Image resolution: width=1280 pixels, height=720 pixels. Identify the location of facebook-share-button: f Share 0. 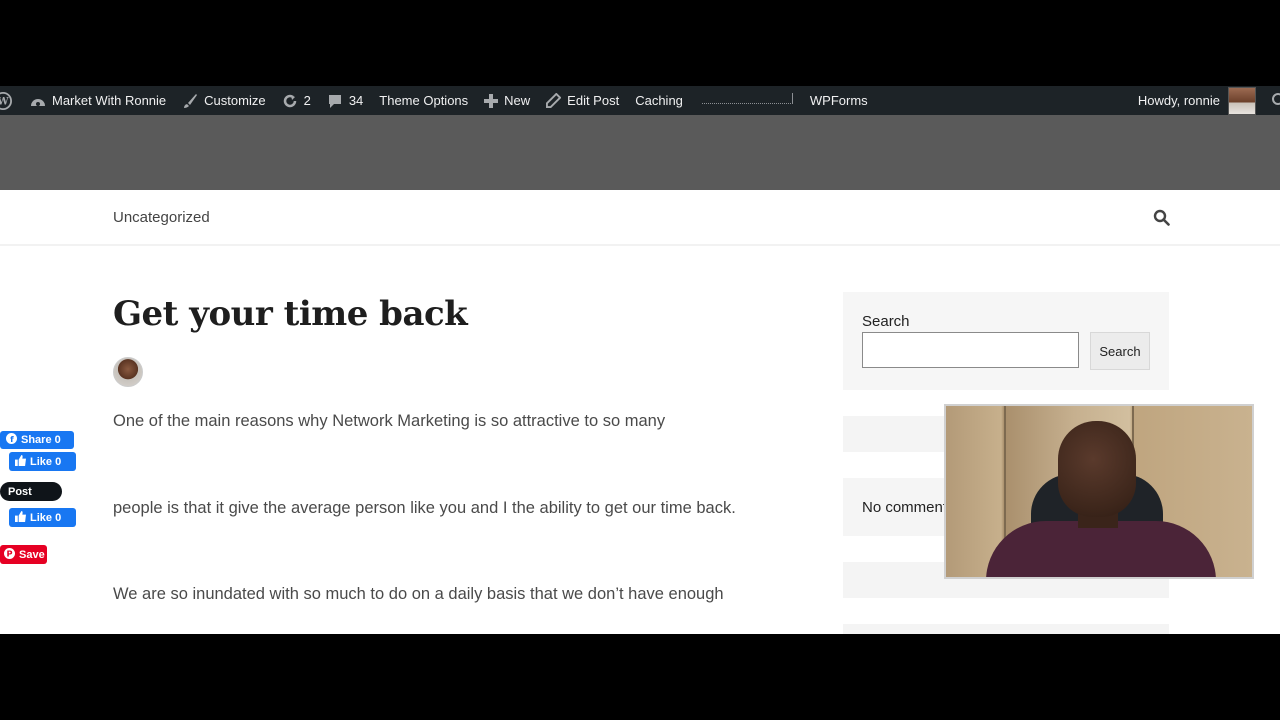
(37, 440).